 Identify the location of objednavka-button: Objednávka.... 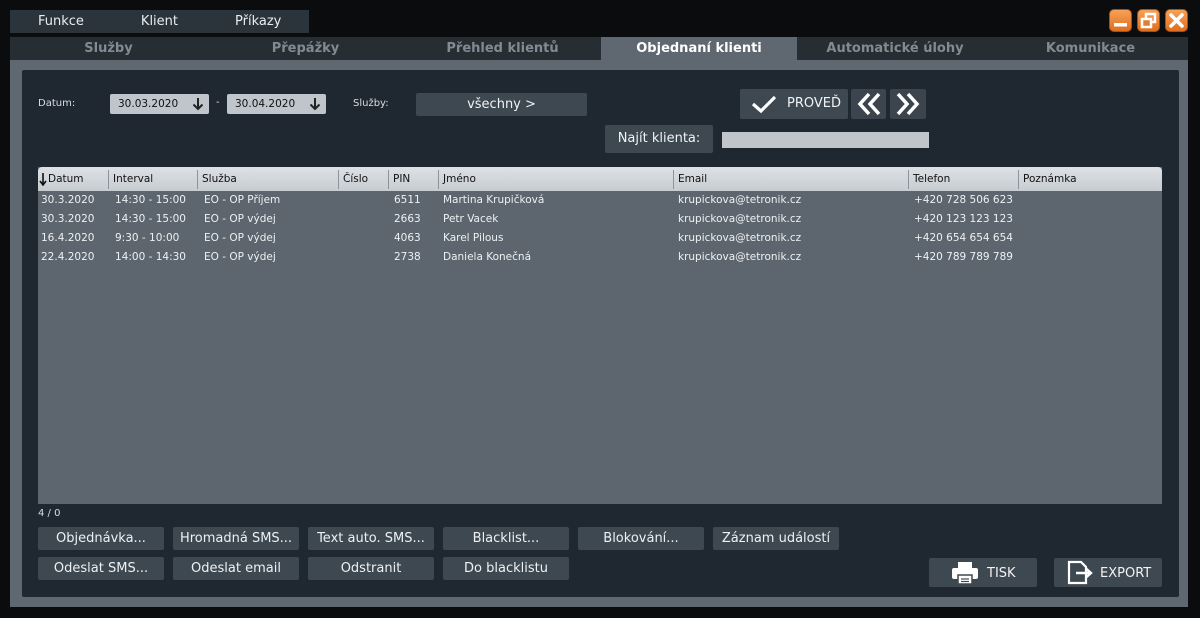
(101, 538).